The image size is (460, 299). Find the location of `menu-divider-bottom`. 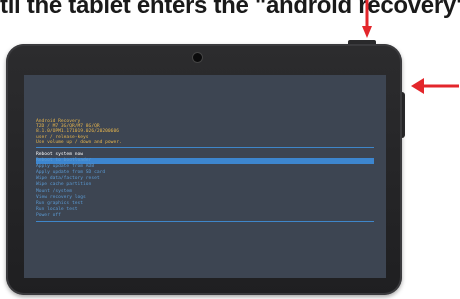

menu-divider-bottom is located at coordinates (205, 221).